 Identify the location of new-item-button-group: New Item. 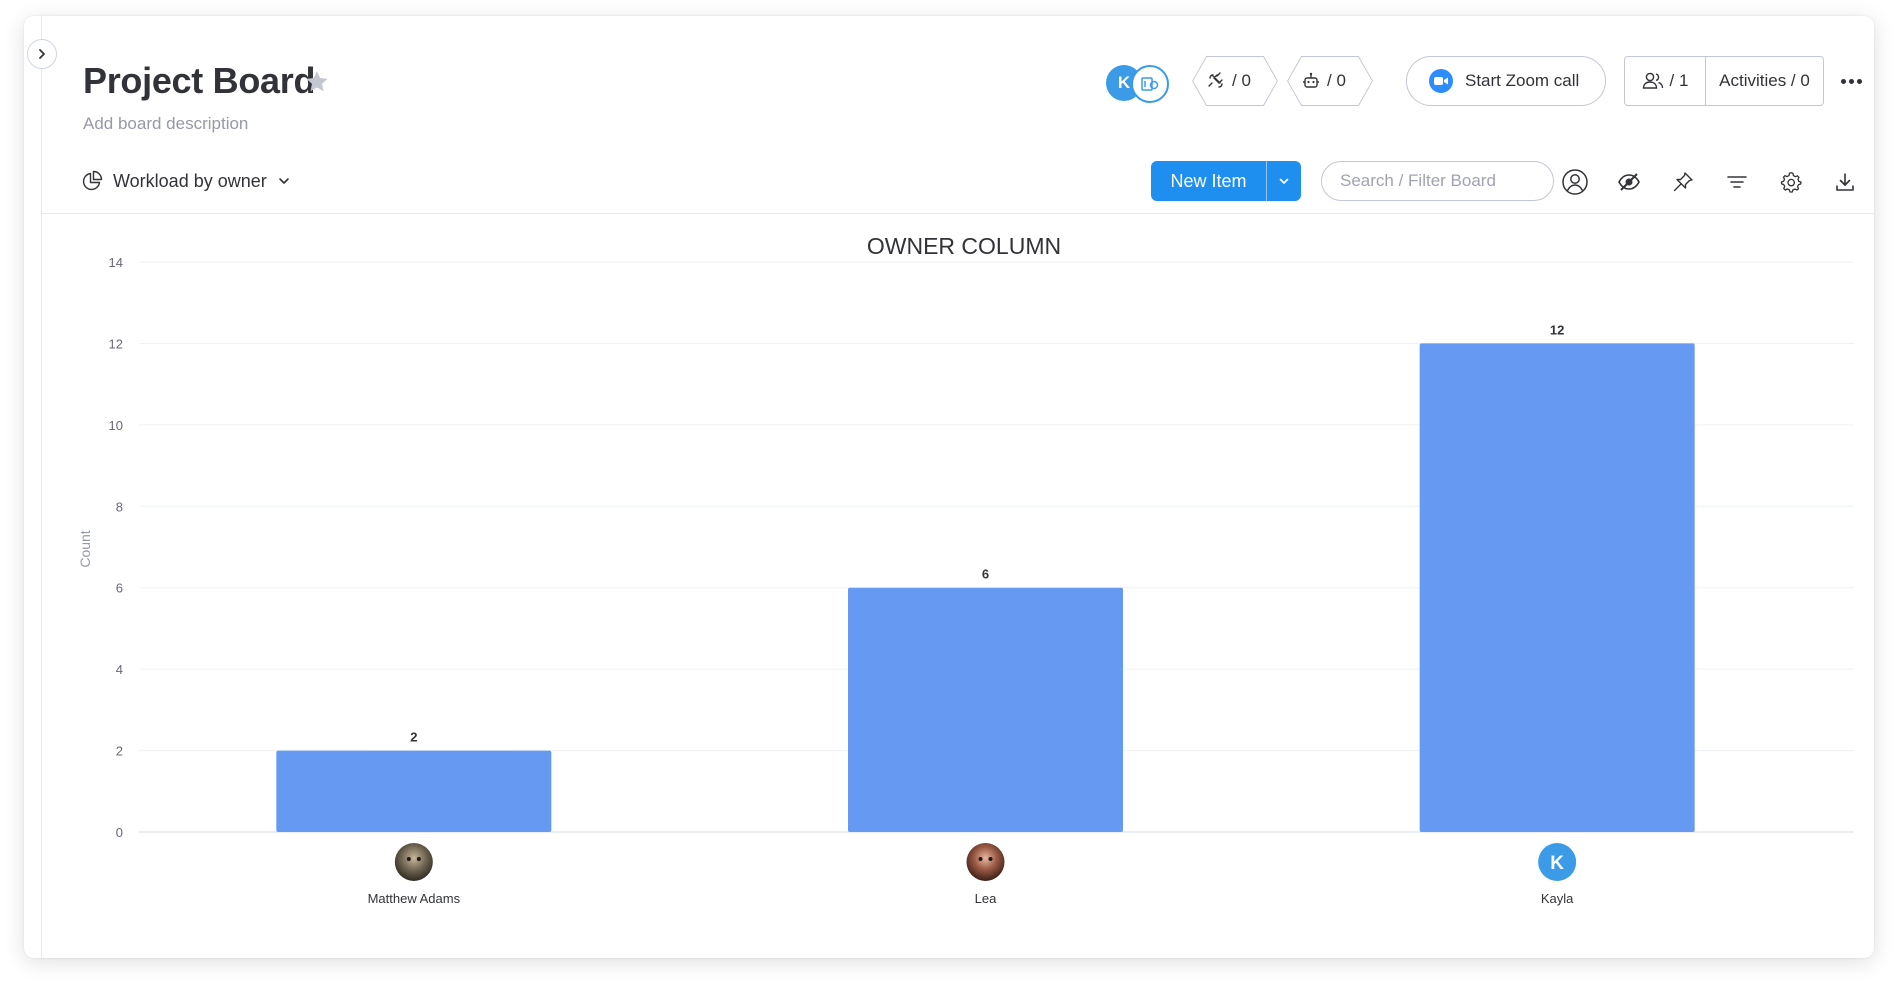
(1226, 181).